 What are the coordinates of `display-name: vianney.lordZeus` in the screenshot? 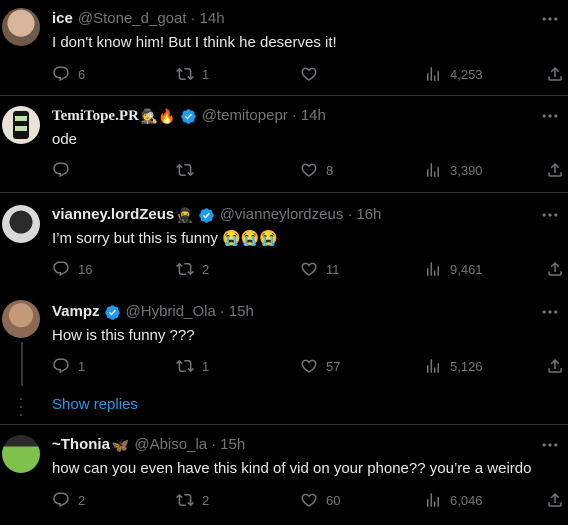 It's located at (113, 215).